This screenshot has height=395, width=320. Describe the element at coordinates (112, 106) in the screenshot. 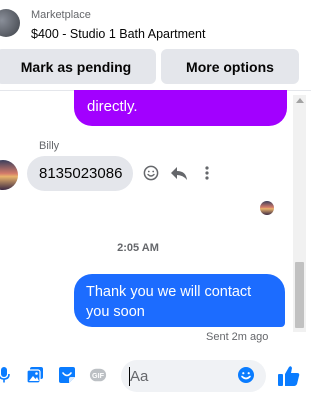

I see `message-text: directly.` at that location.